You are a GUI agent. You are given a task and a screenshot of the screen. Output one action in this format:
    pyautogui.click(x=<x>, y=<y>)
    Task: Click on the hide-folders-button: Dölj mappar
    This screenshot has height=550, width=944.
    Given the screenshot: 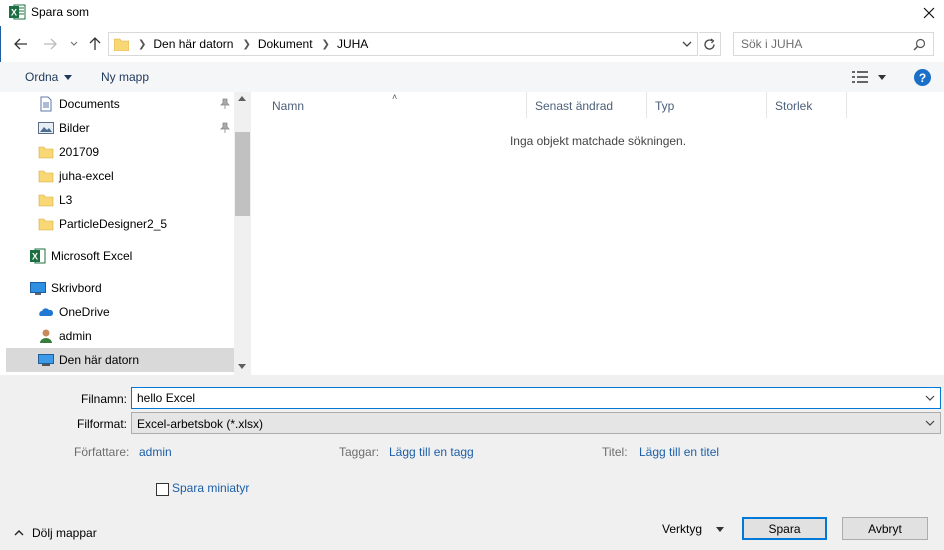 What is the action you would take?
    pyautogui.click(x=55, y=533)
    